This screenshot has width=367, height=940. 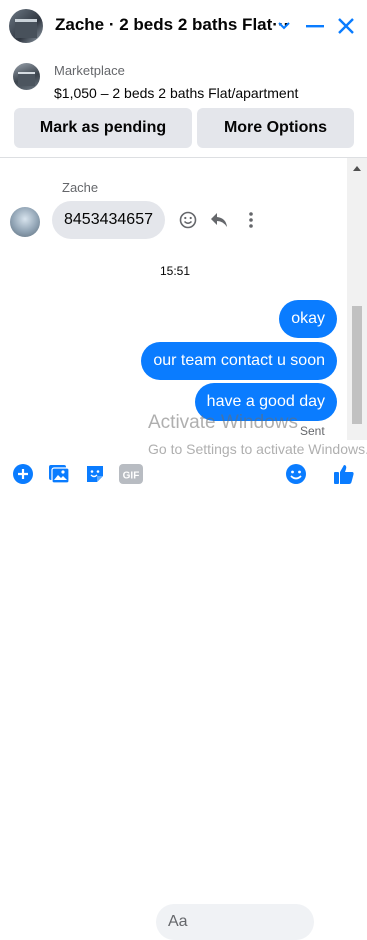 I want to click on message-input, so click(x=235, y=922).